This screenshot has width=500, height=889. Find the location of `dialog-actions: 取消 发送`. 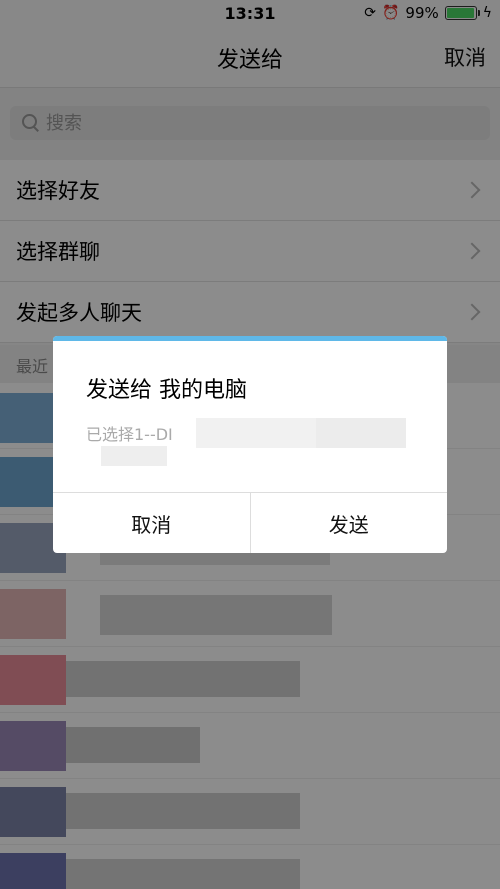

dialog-actions: 取消 发送 is located at coordinates (250, 522).